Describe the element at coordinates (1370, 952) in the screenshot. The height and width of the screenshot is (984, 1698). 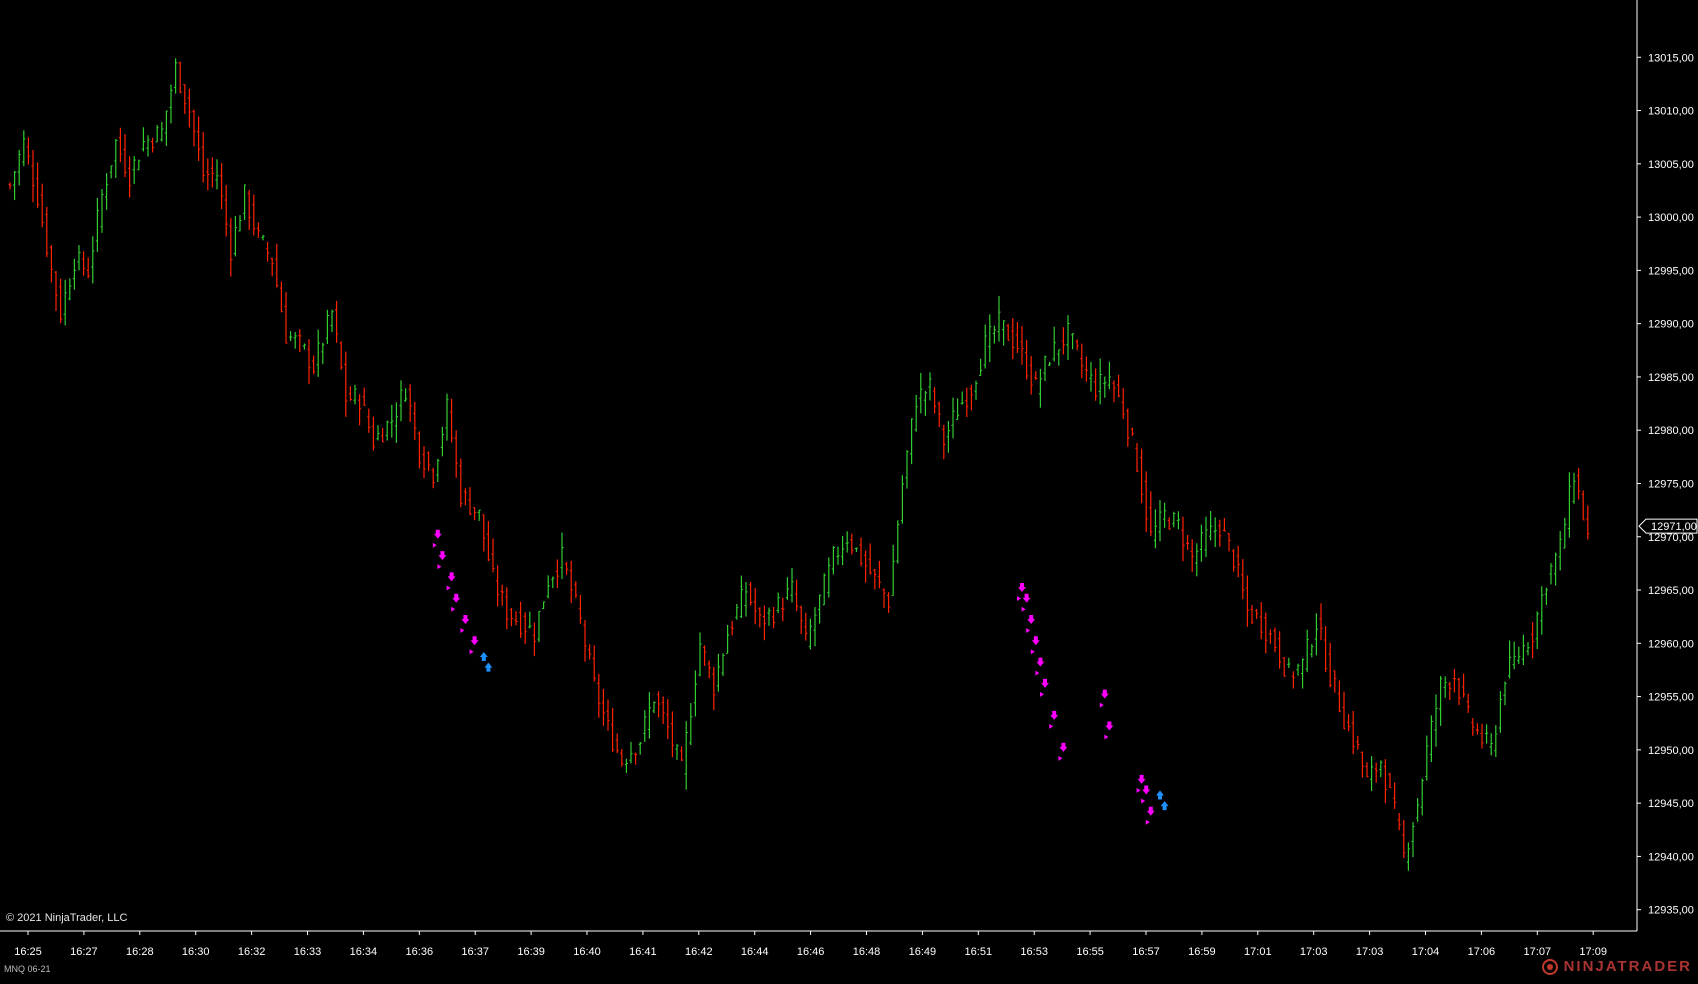
I see `time-tick-label: 17:03` at that location.